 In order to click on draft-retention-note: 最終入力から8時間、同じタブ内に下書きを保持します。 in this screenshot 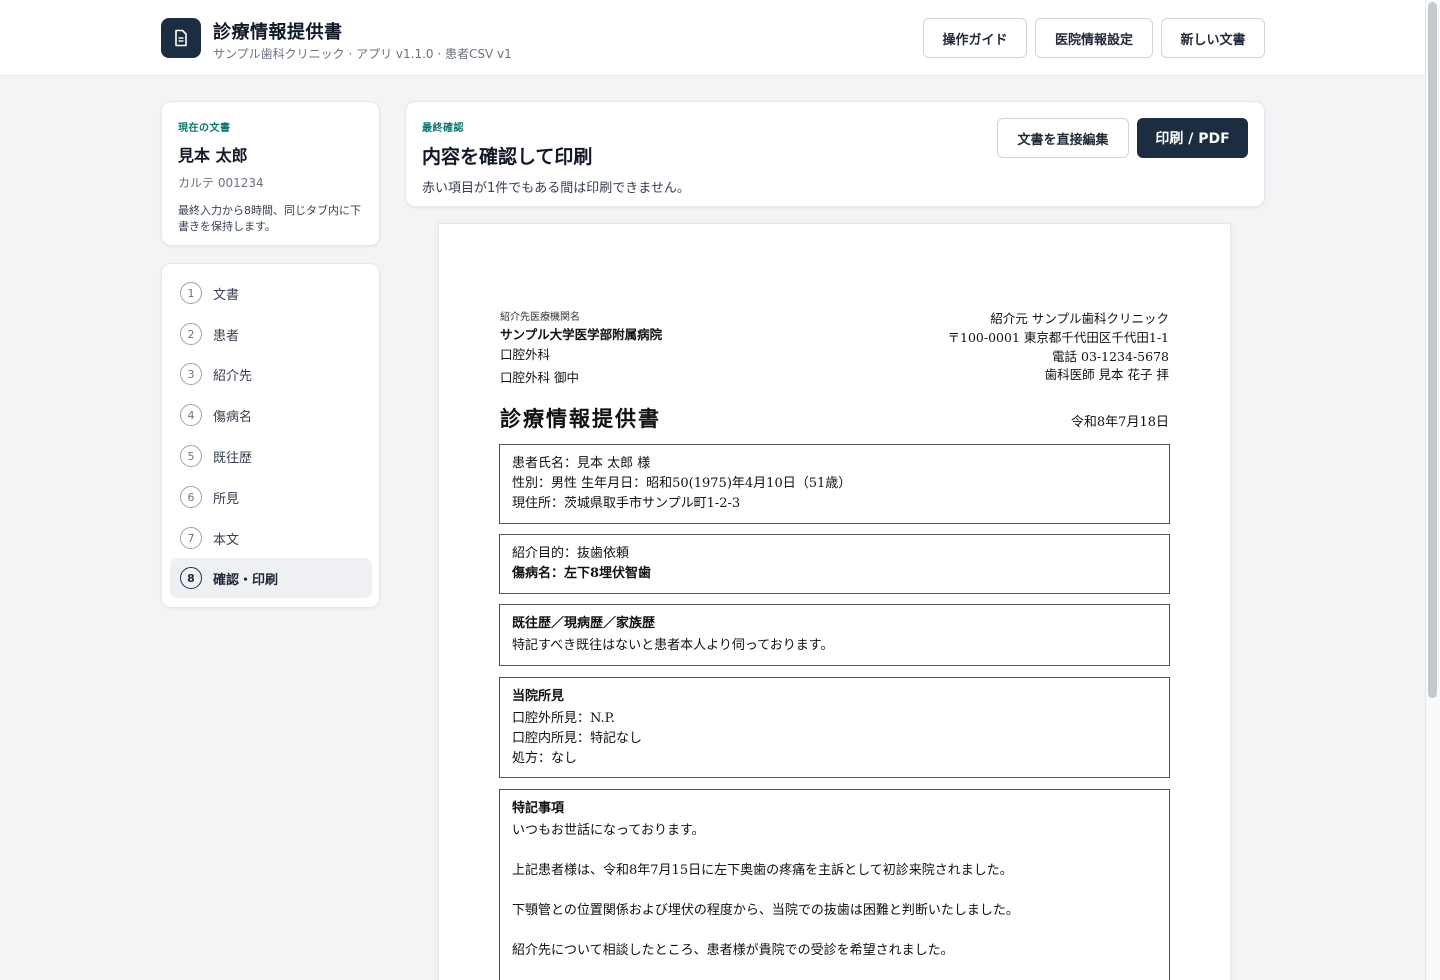, I will do `click(269, 218)`.